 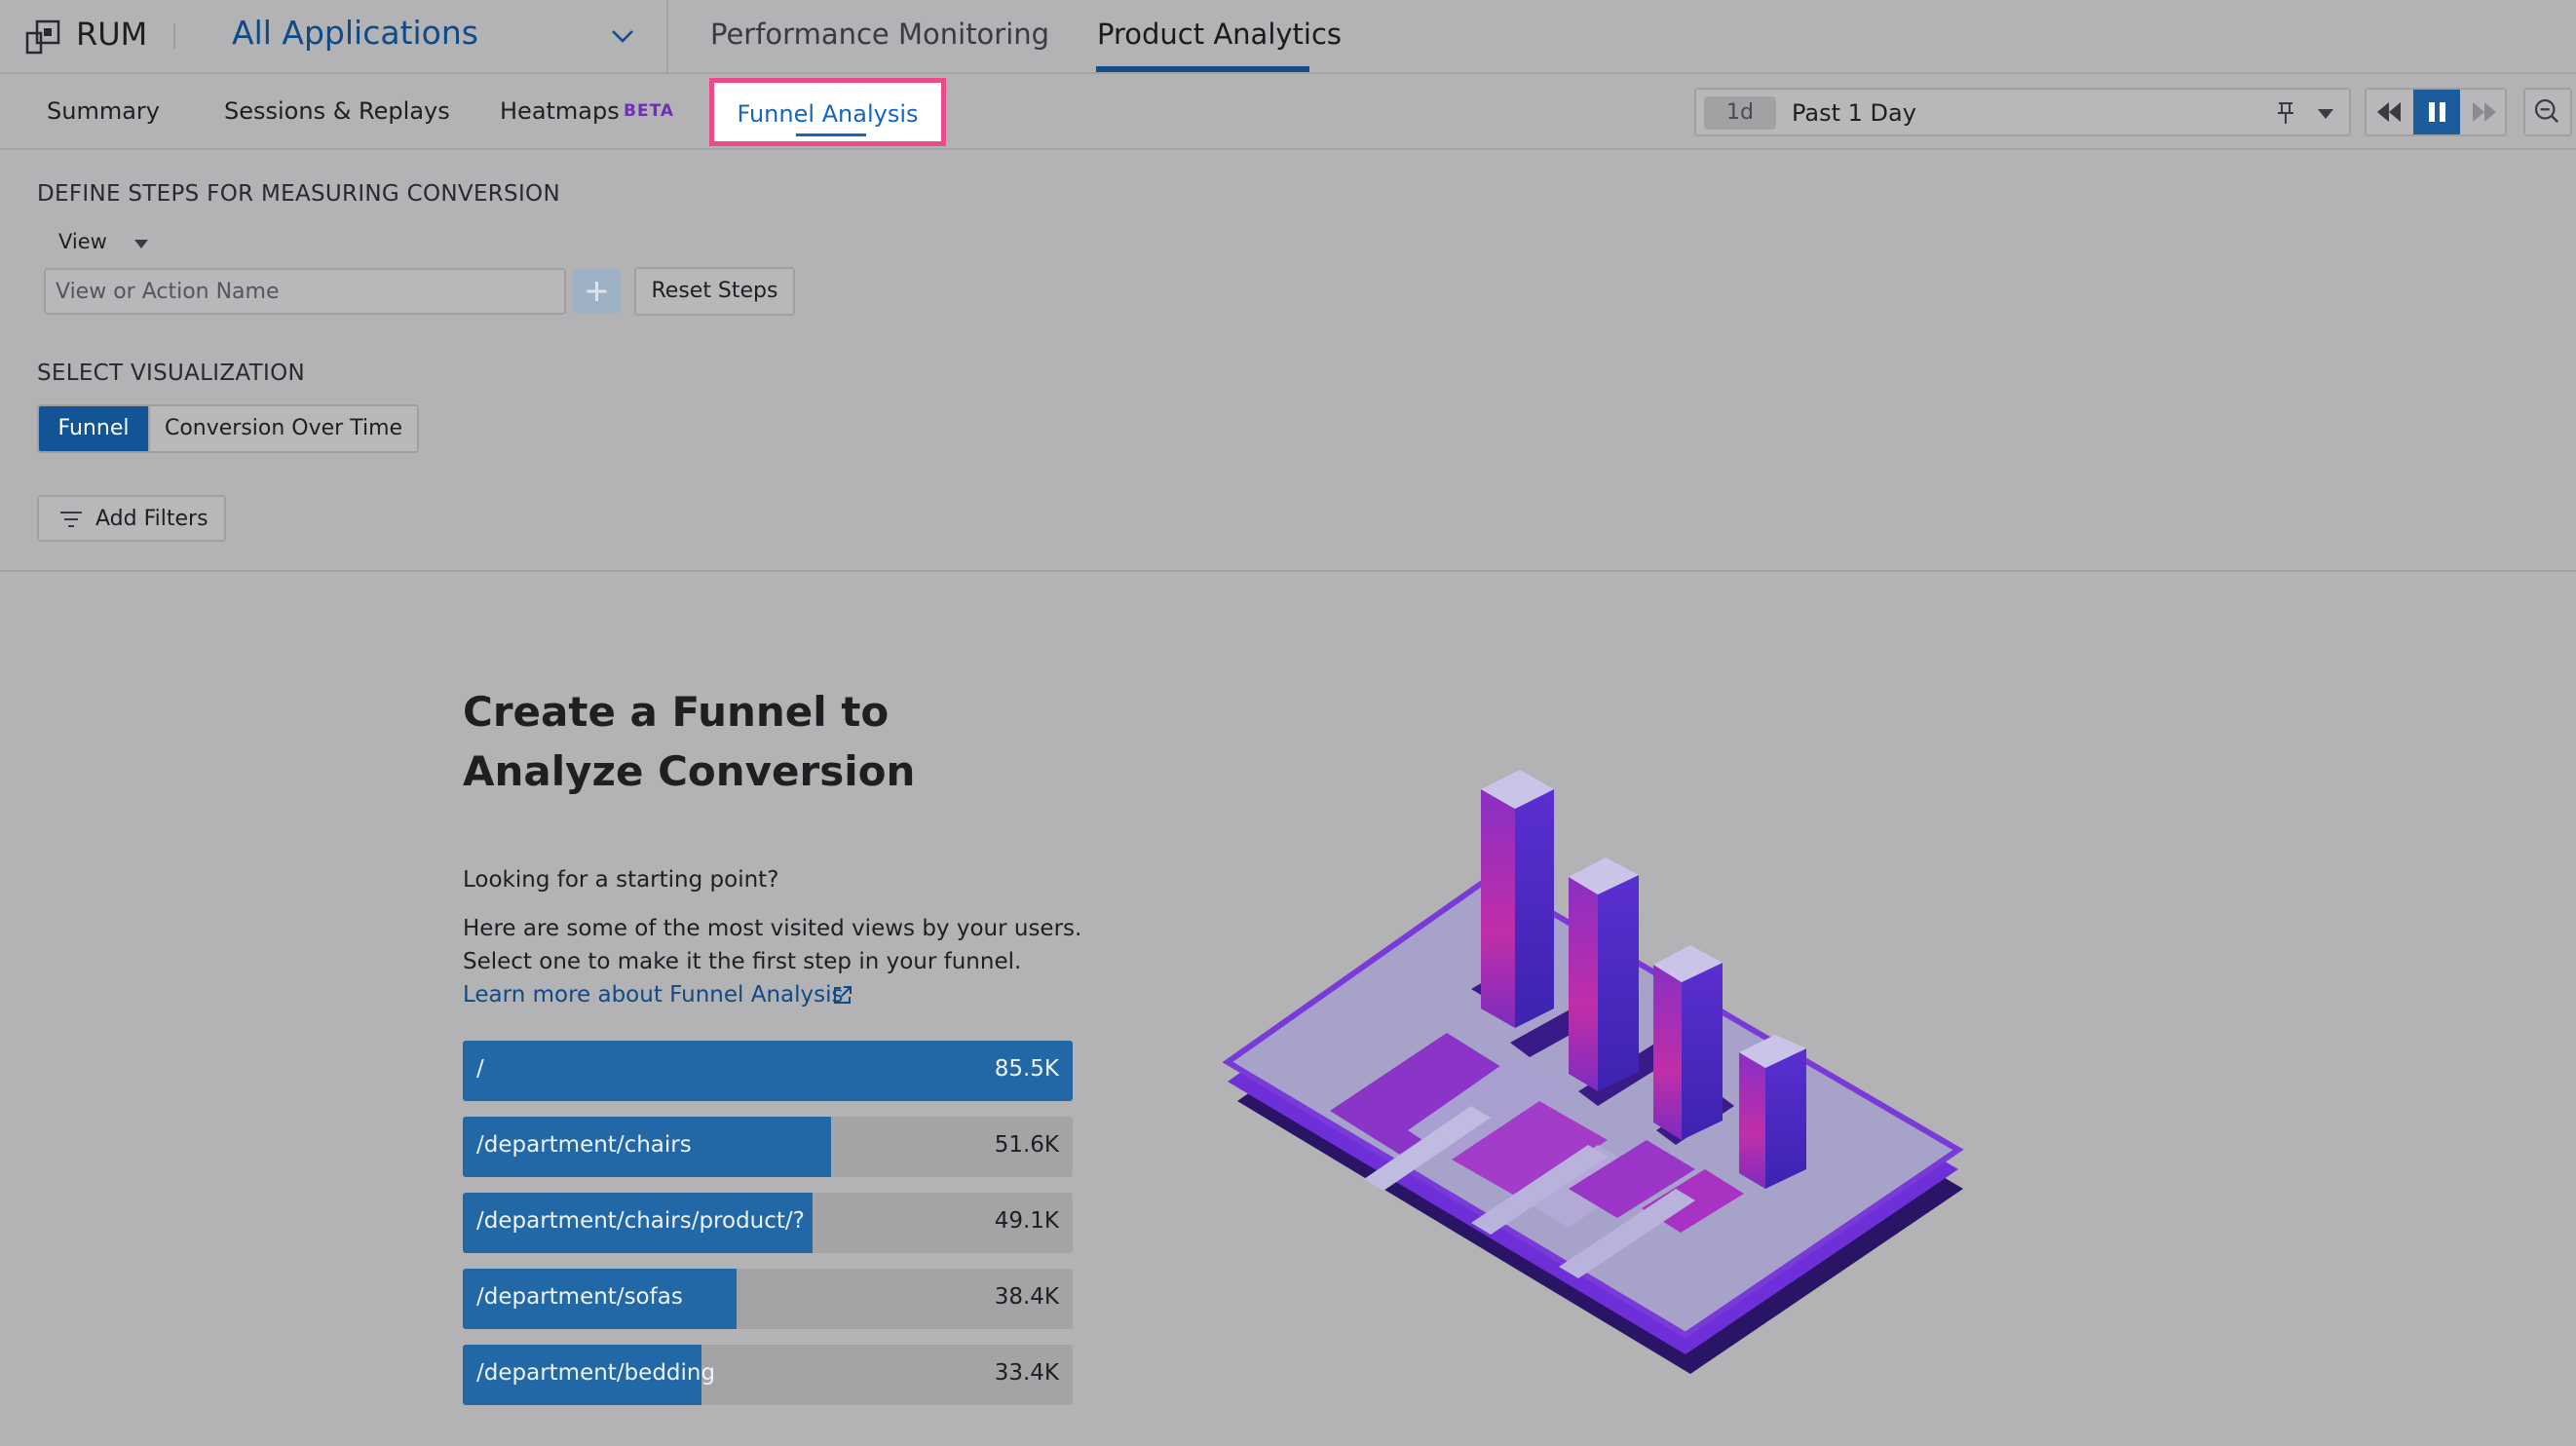 I want to click on chevron-down-icon, so click(x=622, y=36).